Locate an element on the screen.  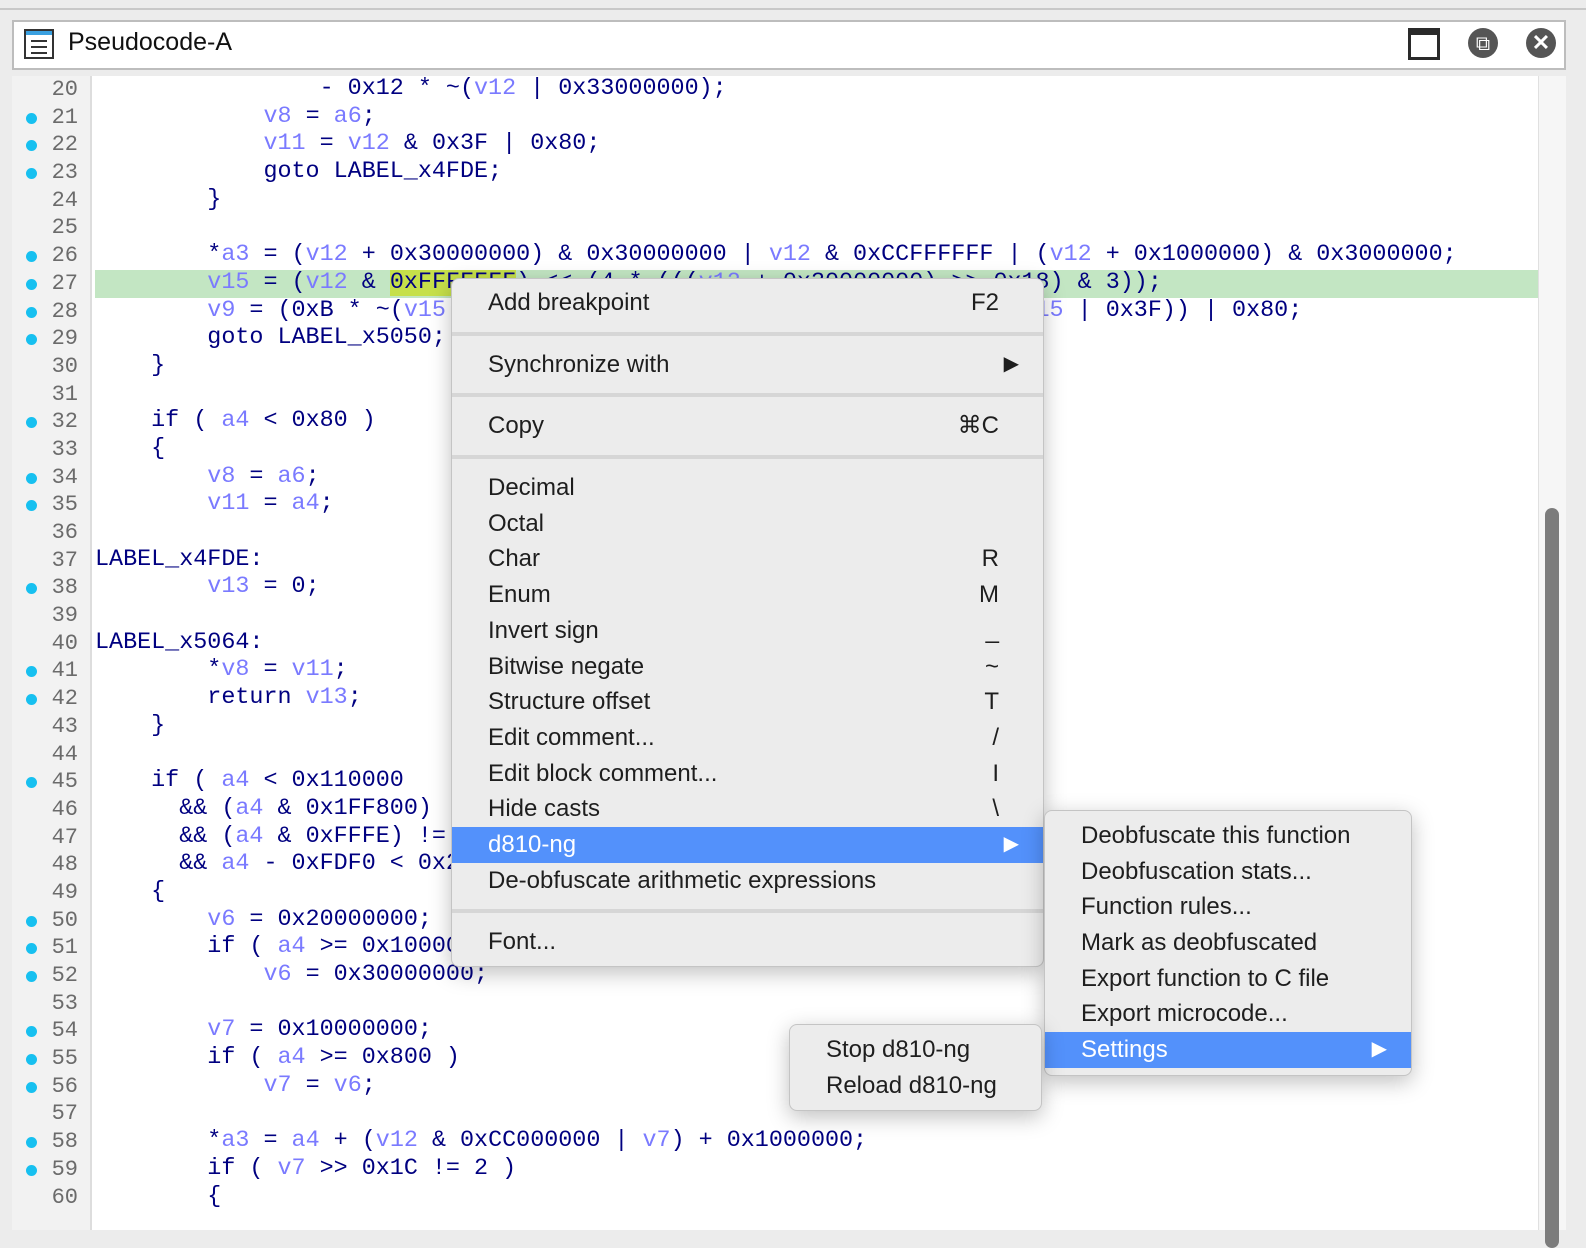
code-text: = ( is located at coordinates (277, 283).